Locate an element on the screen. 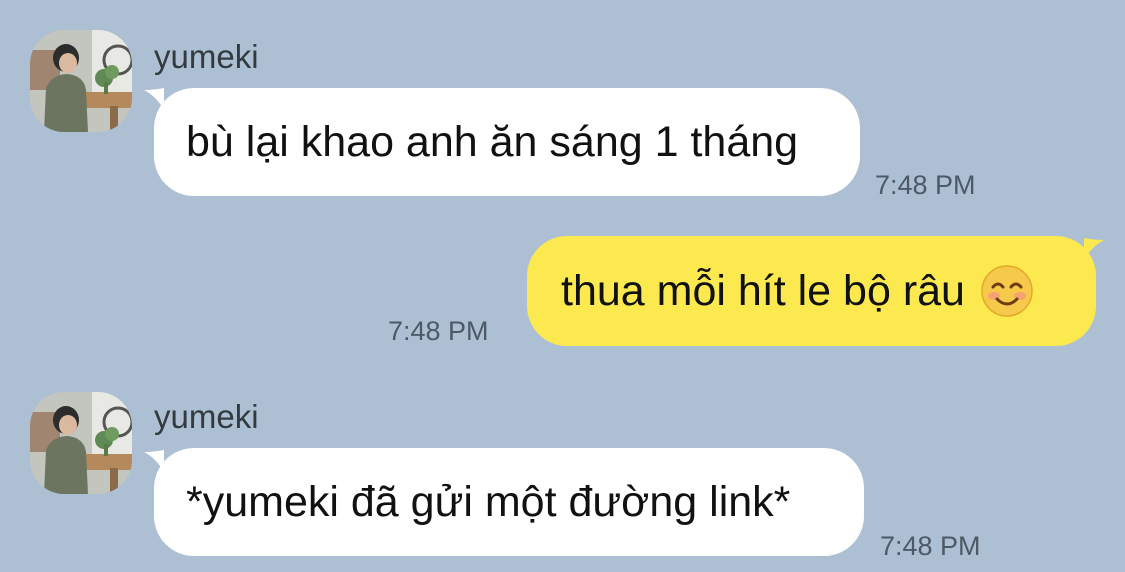 This screenshot has width=1125, height=572. message-bubble-incoming: *yumeki đã gửi một đường link* is located at coordinates (509, 502).